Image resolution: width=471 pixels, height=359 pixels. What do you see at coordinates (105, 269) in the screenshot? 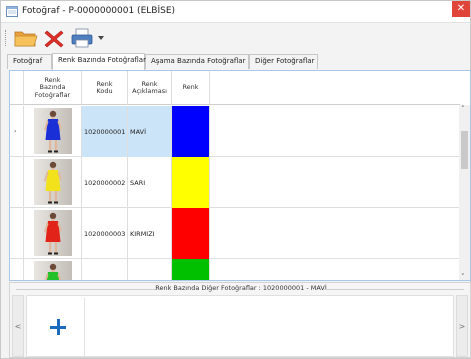
I see `row-color-code: 1020000004` at bounding box center [105, 269].